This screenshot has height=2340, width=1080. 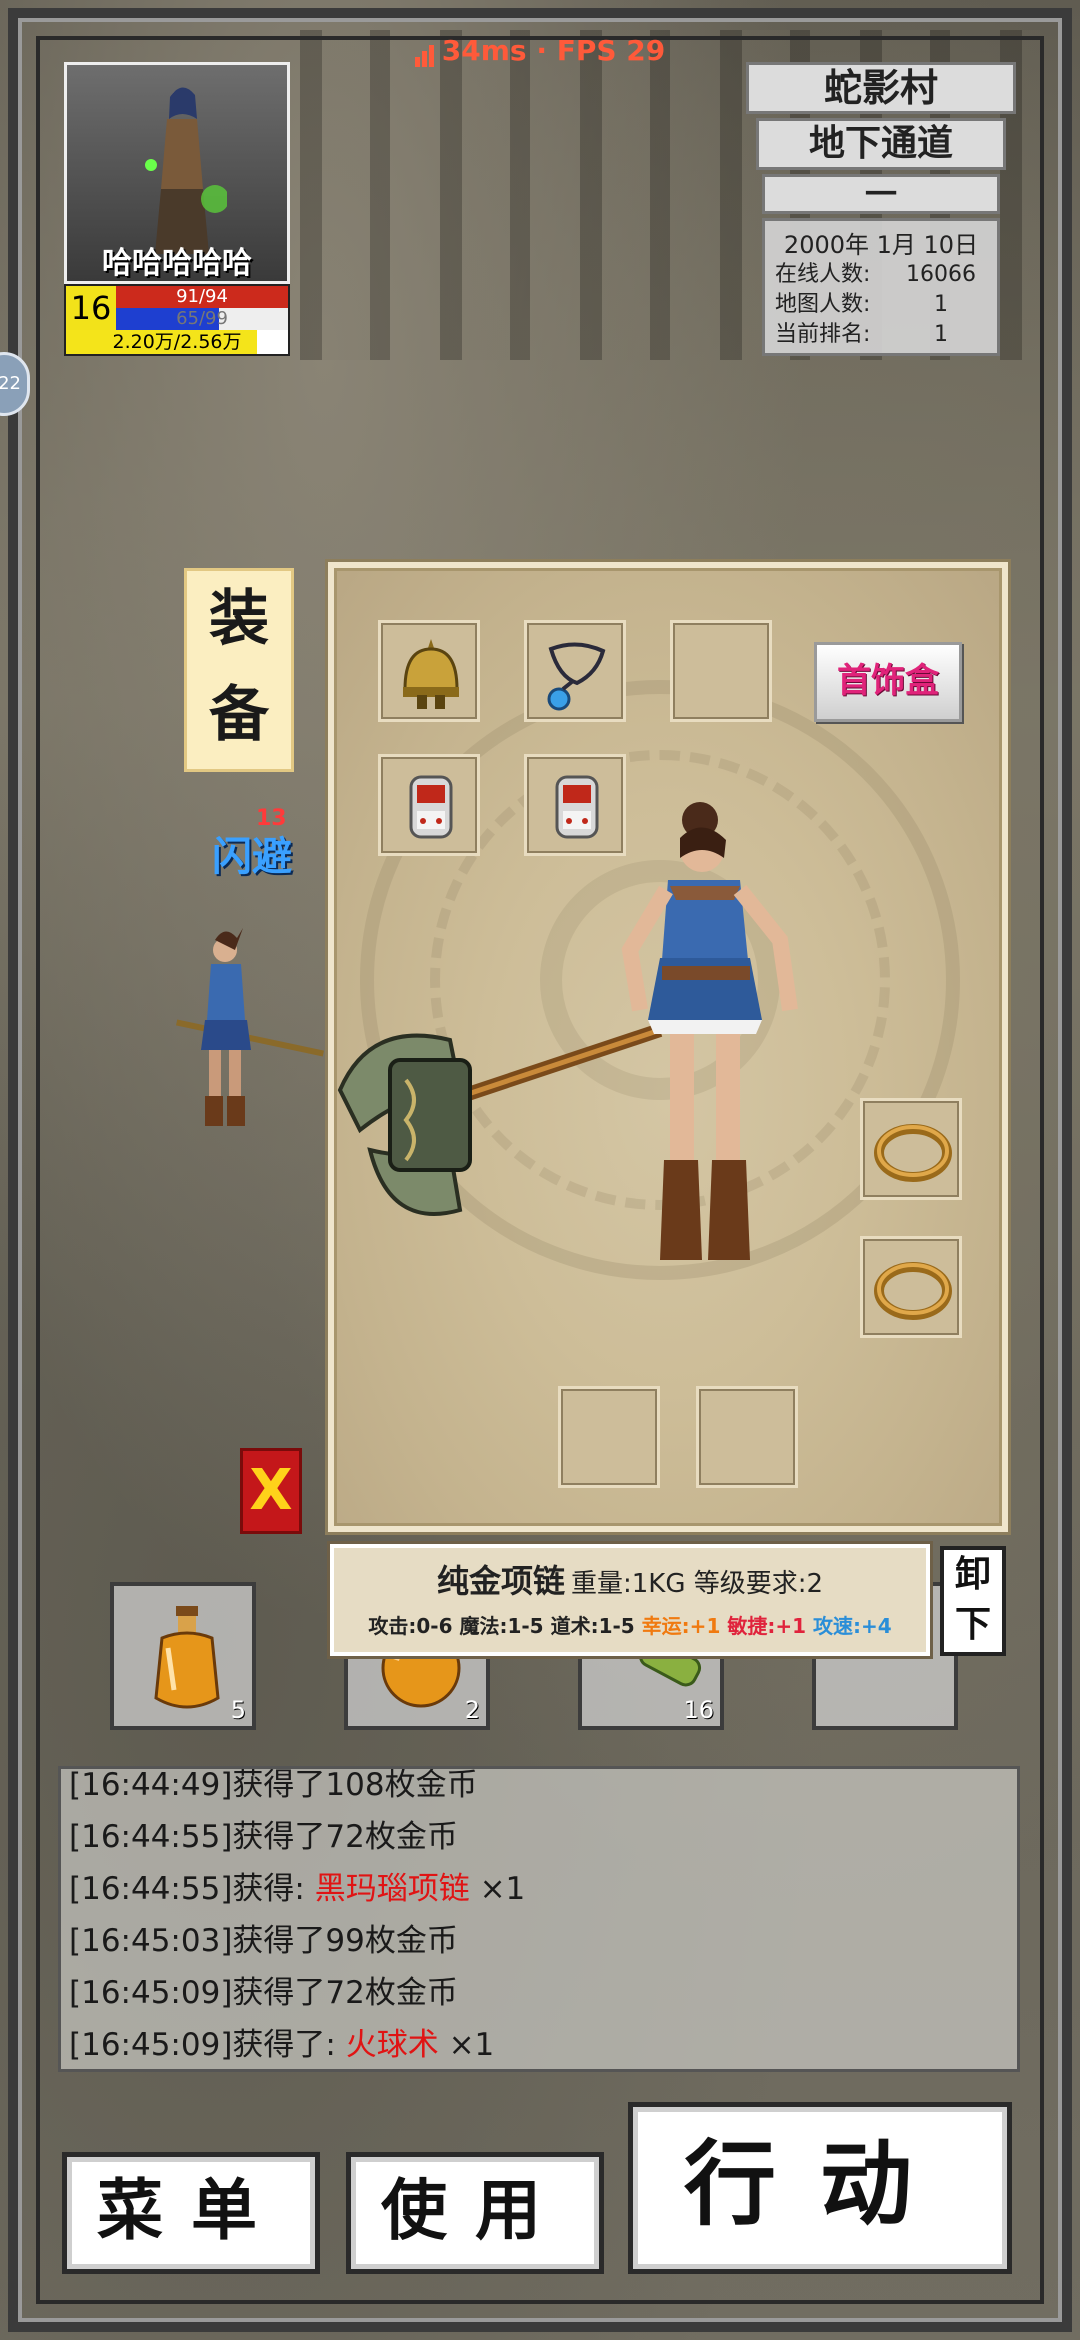 I want to click on tooltip-stats: 攻击:0-6 魔法:1-5 道术:1-5 幸运:+1 敏捷:+1 攻速:+4, so click(x=630, y=1624).